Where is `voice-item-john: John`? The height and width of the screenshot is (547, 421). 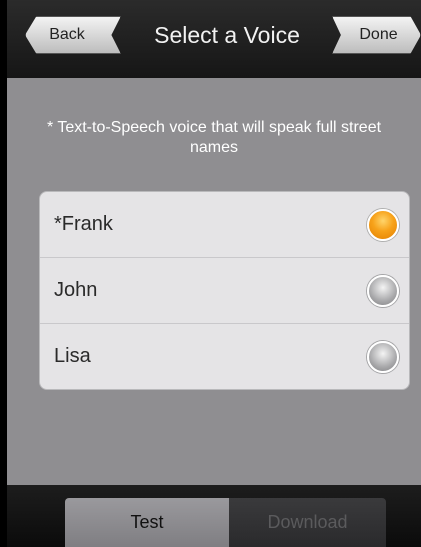
voice-item-john: John is located at coordinates (224, 291).